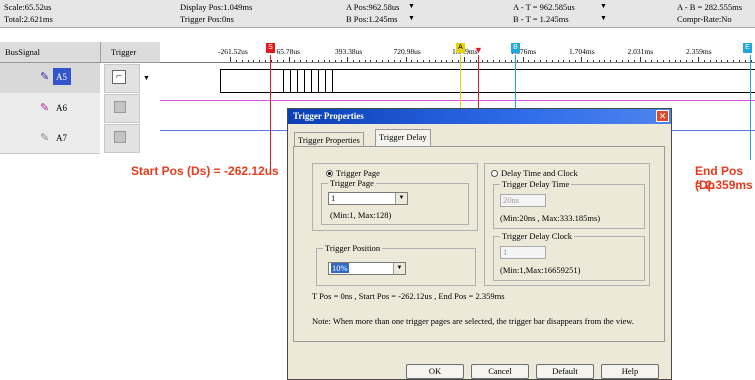 Image resolution: width=755 pixels, height=380 pixels. What do you see at coordinates (367, 268) in the screenshot?
I see `trigger-position-select: 10% ▼` at bounding box center [367, 268].